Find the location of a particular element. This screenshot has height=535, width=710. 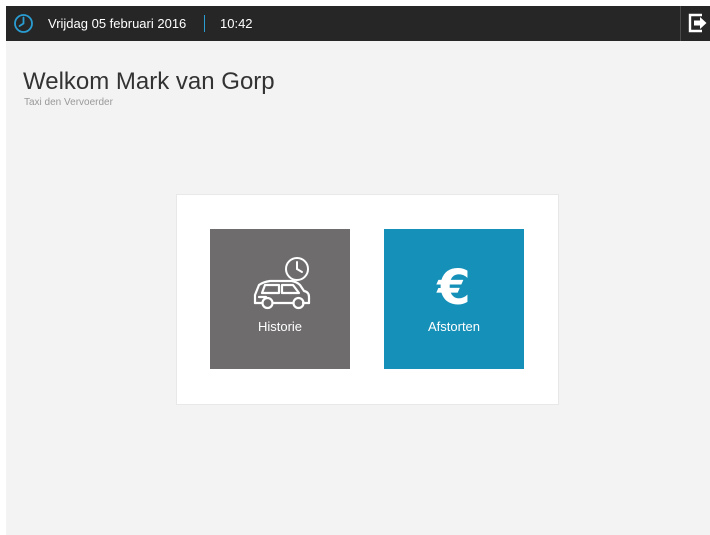

afstorten-tile: € Afstorten is located at coordinates (454, 299).